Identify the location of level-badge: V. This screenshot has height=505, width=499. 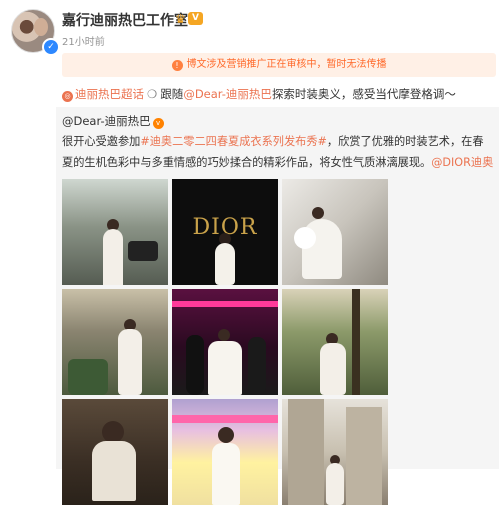
(195, 18).